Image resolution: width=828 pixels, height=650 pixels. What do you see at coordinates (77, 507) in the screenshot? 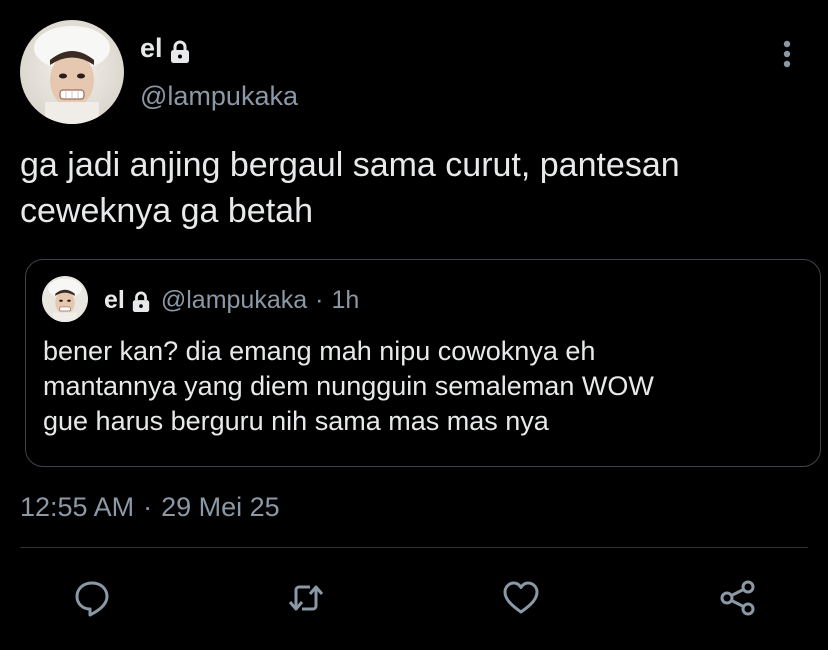
I see `timestamp-time: 12:55 AM` at bounding box center [77, 507].